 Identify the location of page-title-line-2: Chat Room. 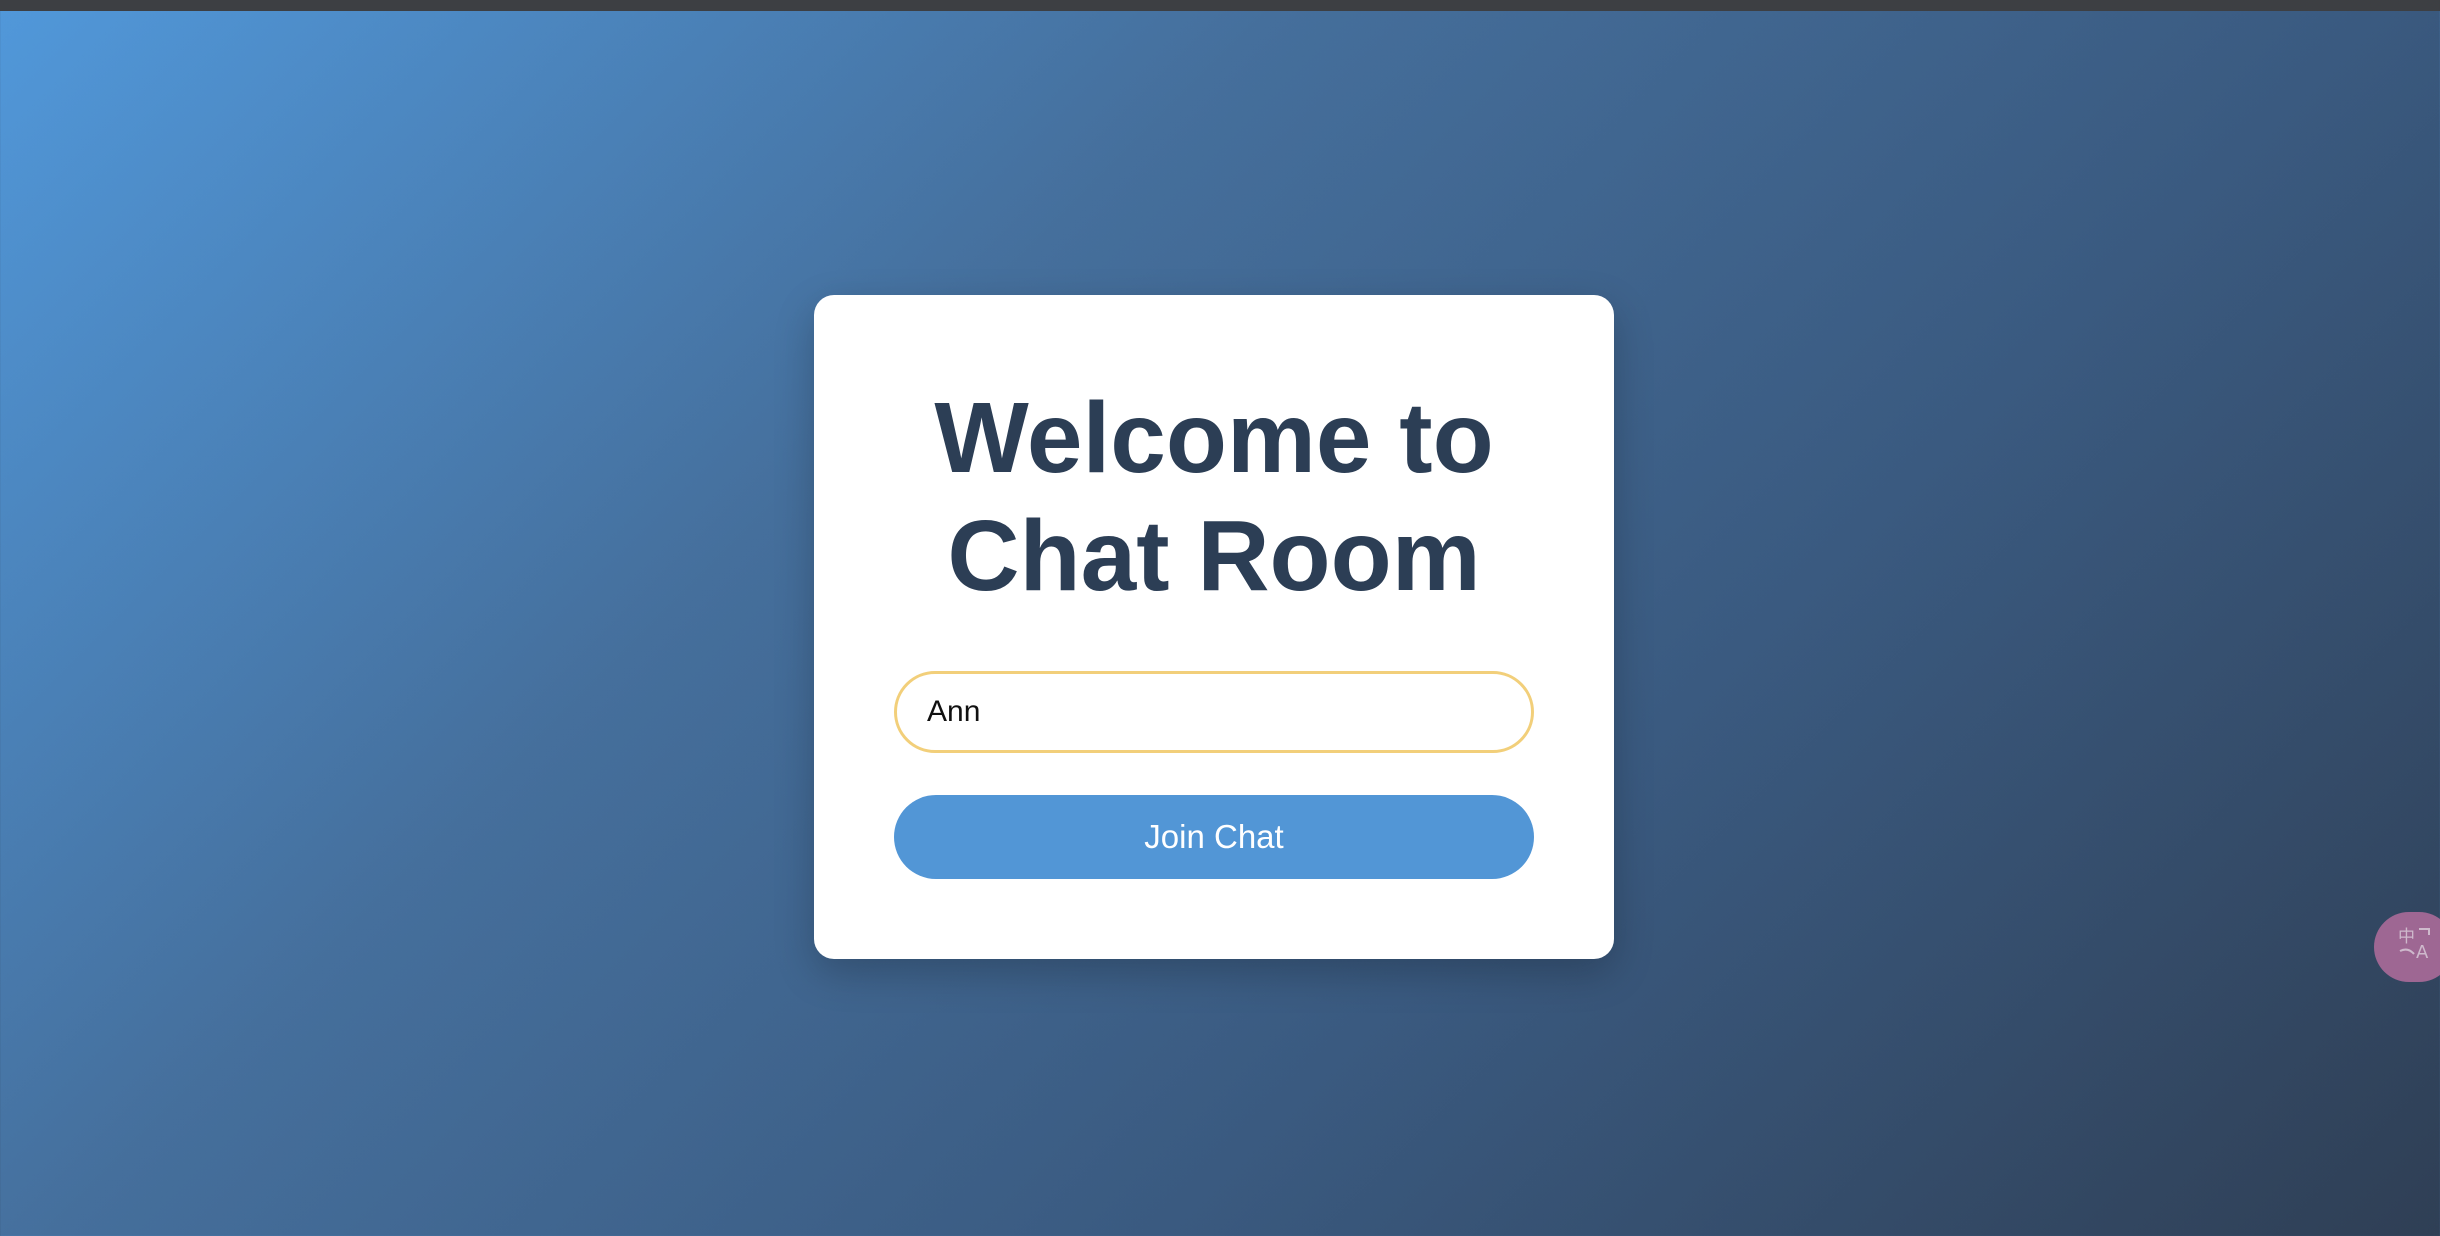
(1214, 556).